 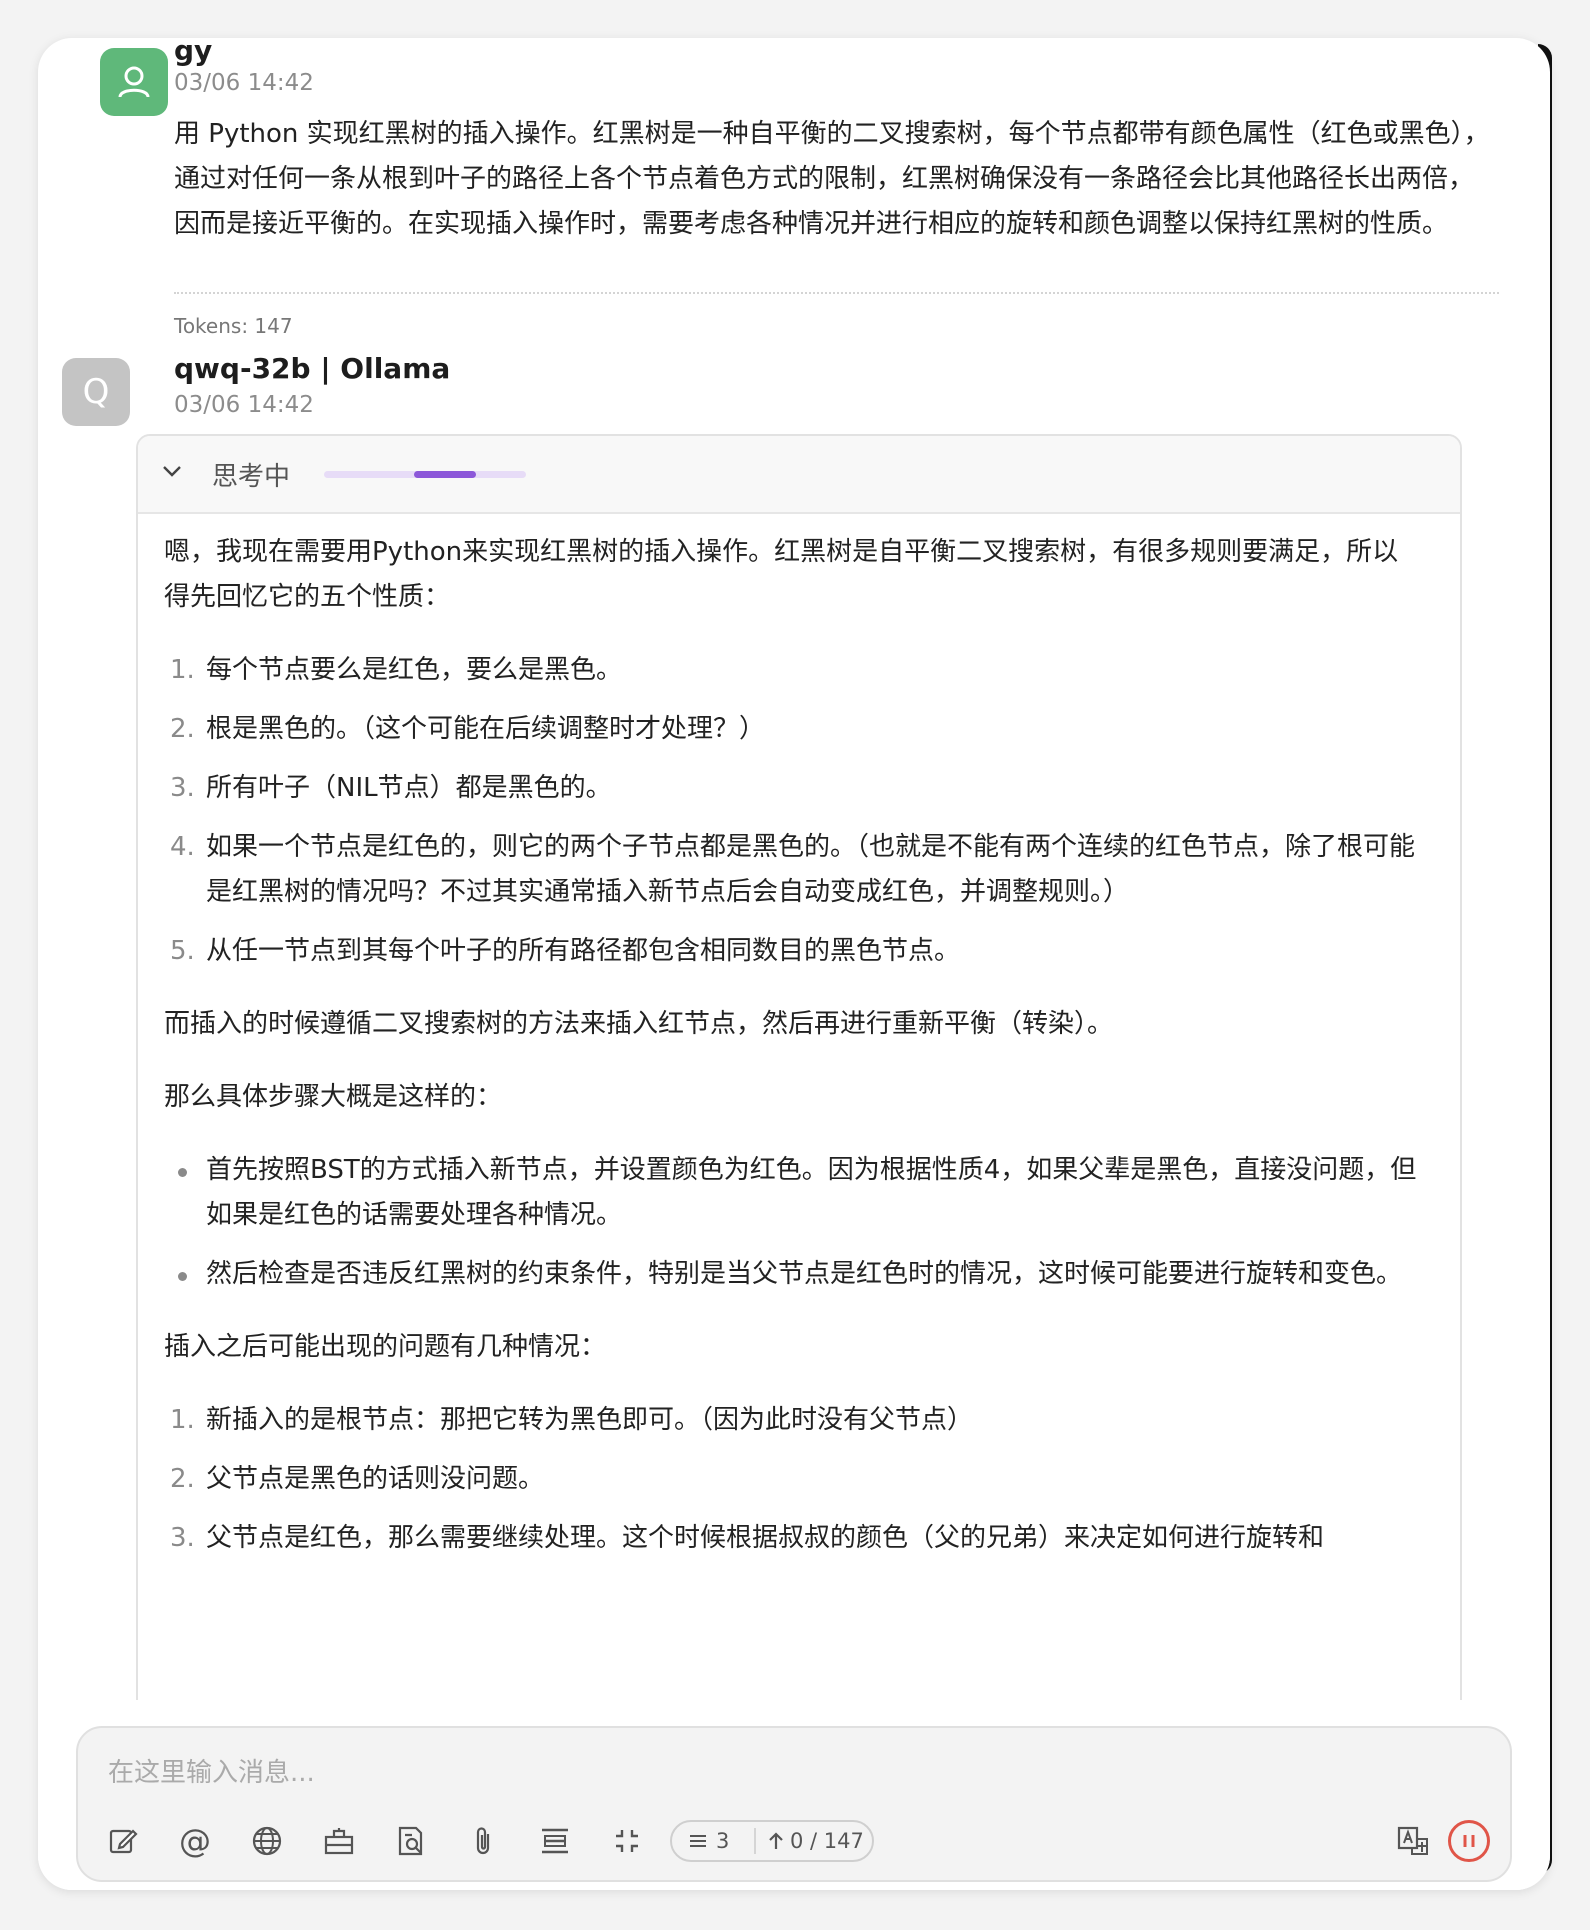 What do you see at coordinates (1469, 1841) in the screenshot?
I see `stop-icon` at bounding box center [1469, 1841].